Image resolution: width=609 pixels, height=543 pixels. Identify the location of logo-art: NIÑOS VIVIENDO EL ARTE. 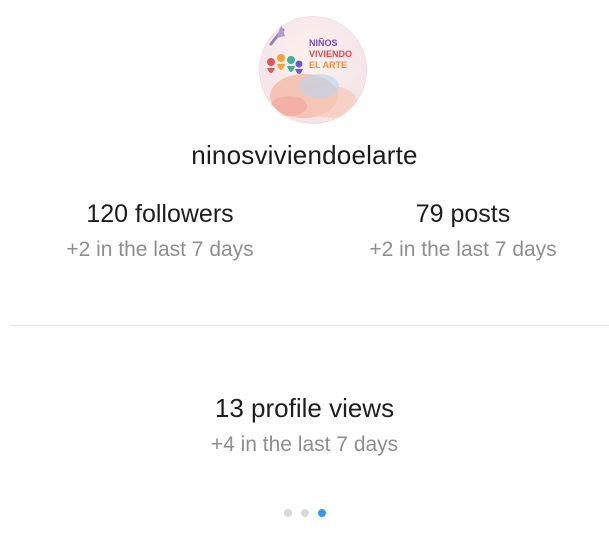
(312, 71).